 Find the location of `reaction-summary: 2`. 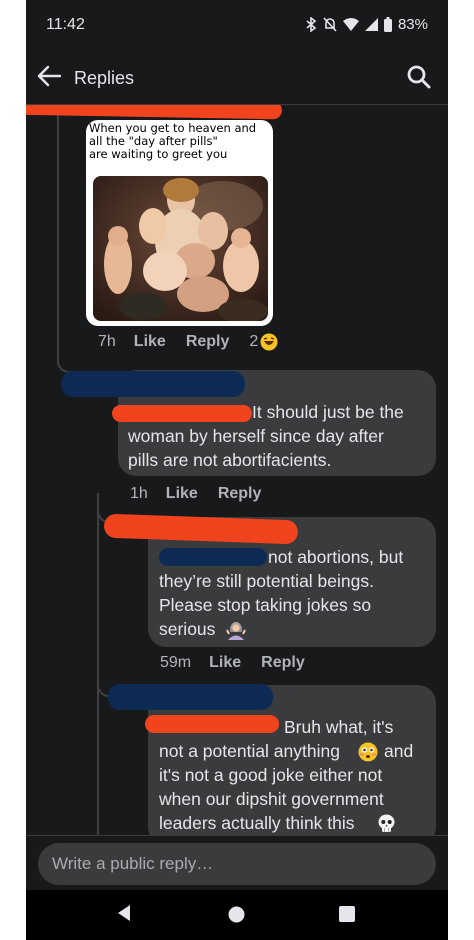

reaction-summary: 2 is located at coordinates (263, 342).